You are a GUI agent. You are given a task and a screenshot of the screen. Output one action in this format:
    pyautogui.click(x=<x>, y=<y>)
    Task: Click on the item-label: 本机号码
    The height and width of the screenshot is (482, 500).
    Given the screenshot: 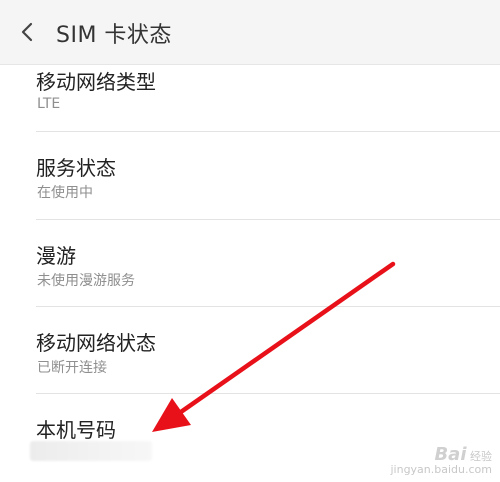 What is the action you would take?
    pyautogui.click(x=76, y=430)
    